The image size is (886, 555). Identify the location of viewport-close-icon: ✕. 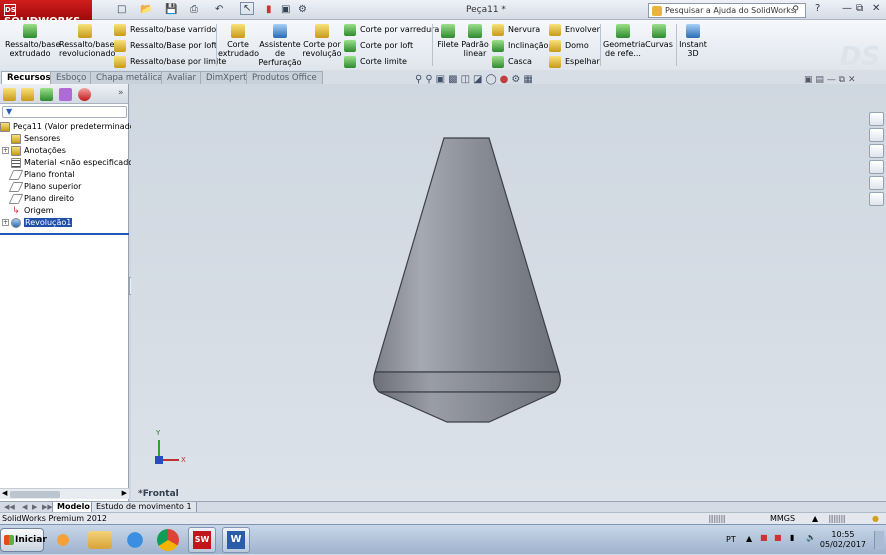
(852, 80).